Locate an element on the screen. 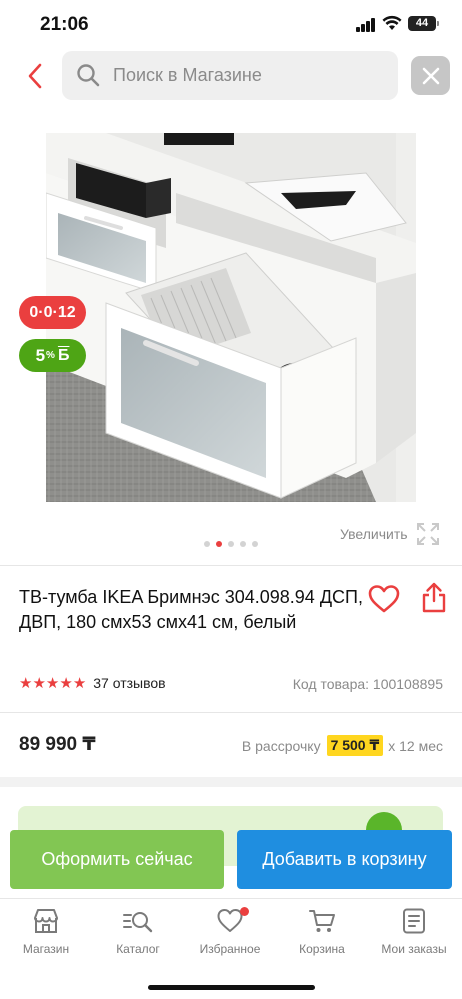 The width and height of the screenshot is (462, 999). installment-info: В рассрочку 7 500 ₸ x 12 мес is located at coordinates (342, 745).